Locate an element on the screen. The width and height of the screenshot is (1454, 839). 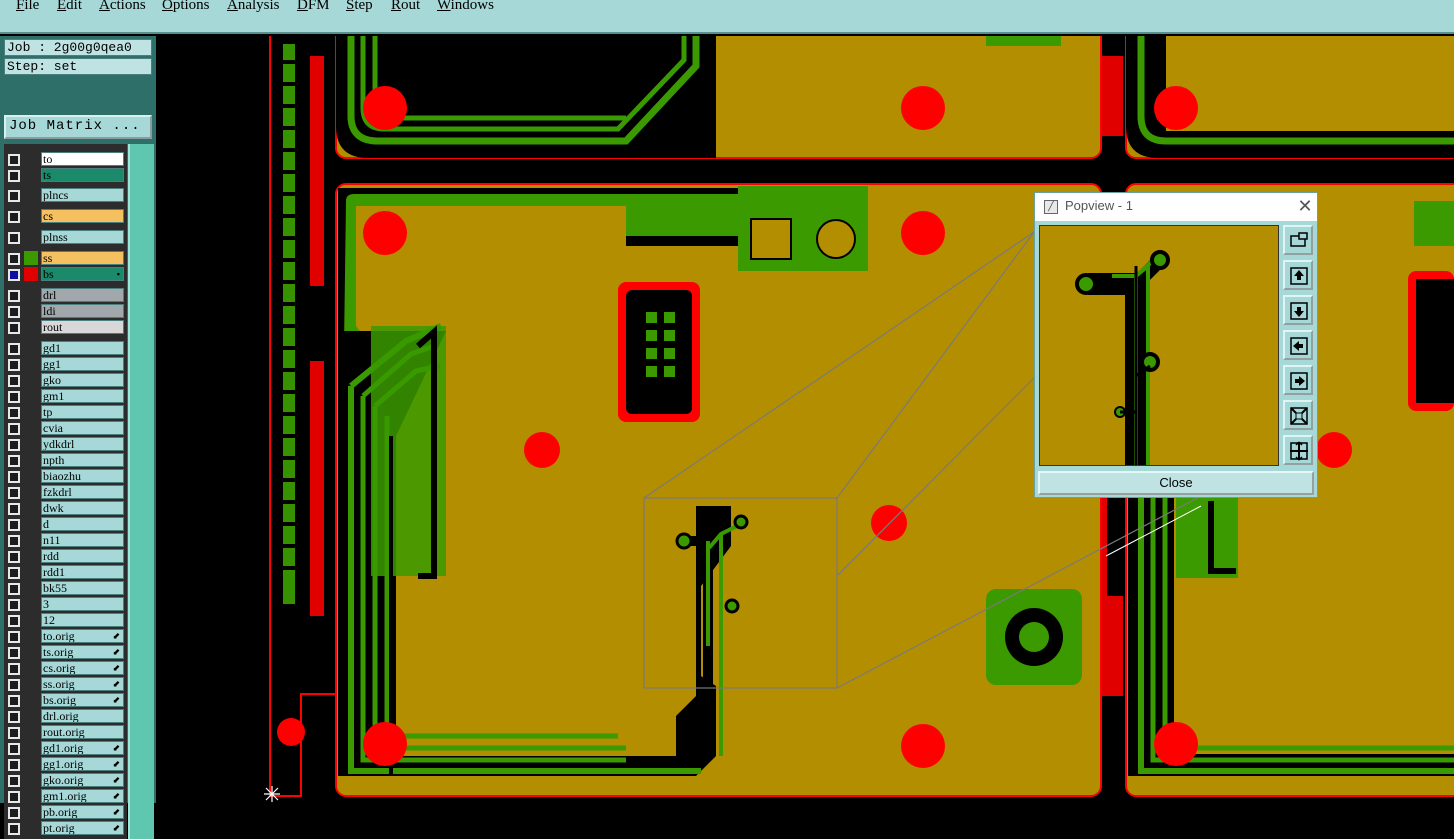
layer-name: rdd1 is located at coordinates (82, 572).